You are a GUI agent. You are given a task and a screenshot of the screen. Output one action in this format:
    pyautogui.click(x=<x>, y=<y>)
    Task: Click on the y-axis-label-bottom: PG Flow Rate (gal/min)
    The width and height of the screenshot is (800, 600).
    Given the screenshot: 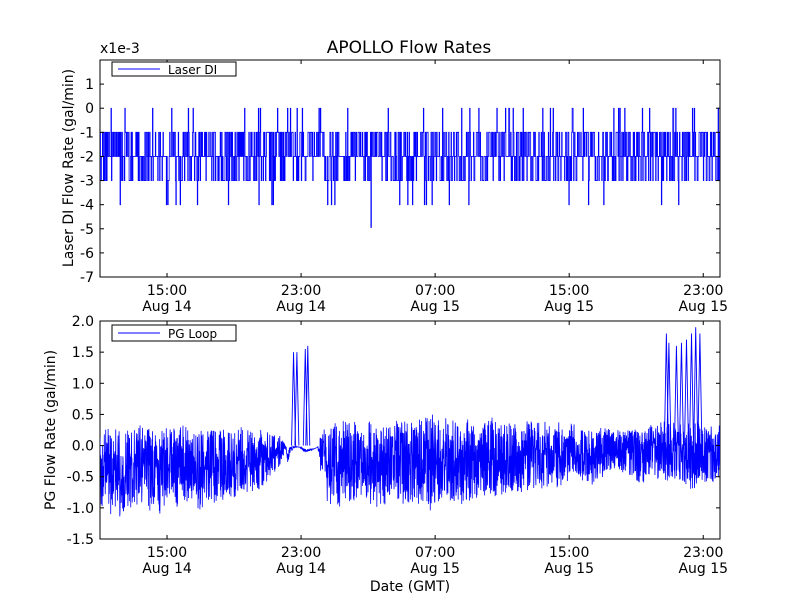 What is the action you would take?
    pyautogui.click(x=51, y=430)
    